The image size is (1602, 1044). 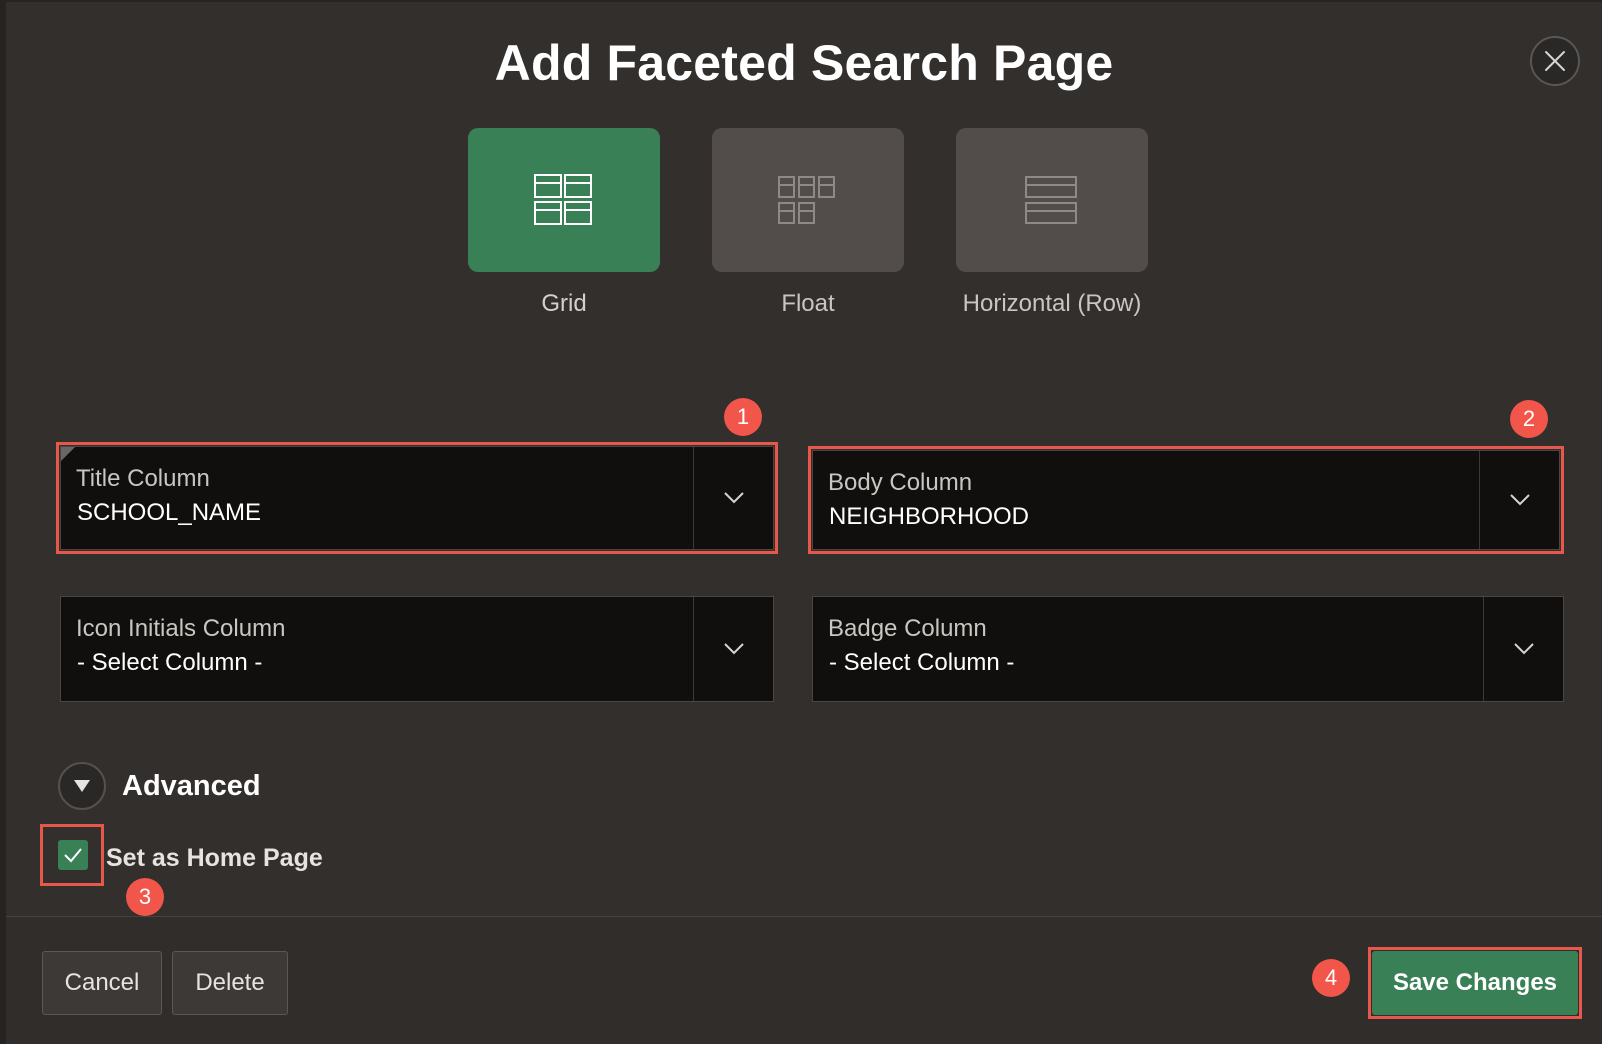 What do you see at coordinates (900, 482) in the screenshot?
I see `body-column-label: Body Column` at bounding box center [900, 482].